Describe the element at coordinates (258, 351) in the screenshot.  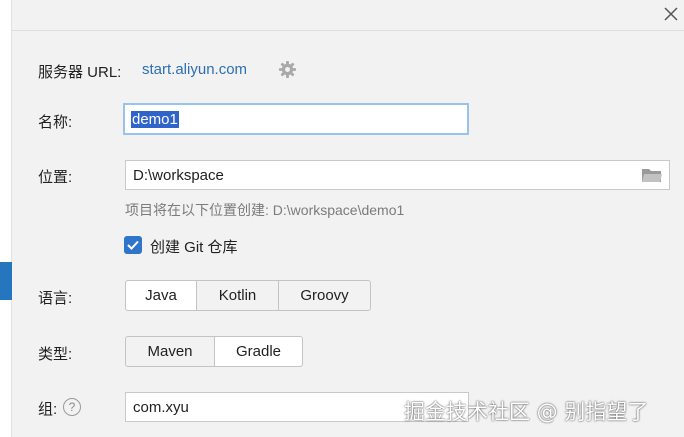
I see `type-option-gradle: Gradle` at that location.